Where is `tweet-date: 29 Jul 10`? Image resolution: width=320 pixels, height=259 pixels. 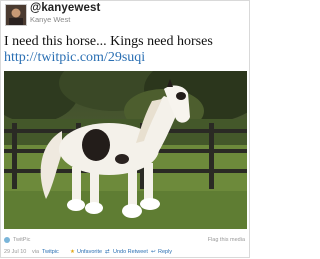 tweet-date: 29 Jul 10 is located at coordinates (15, 252).